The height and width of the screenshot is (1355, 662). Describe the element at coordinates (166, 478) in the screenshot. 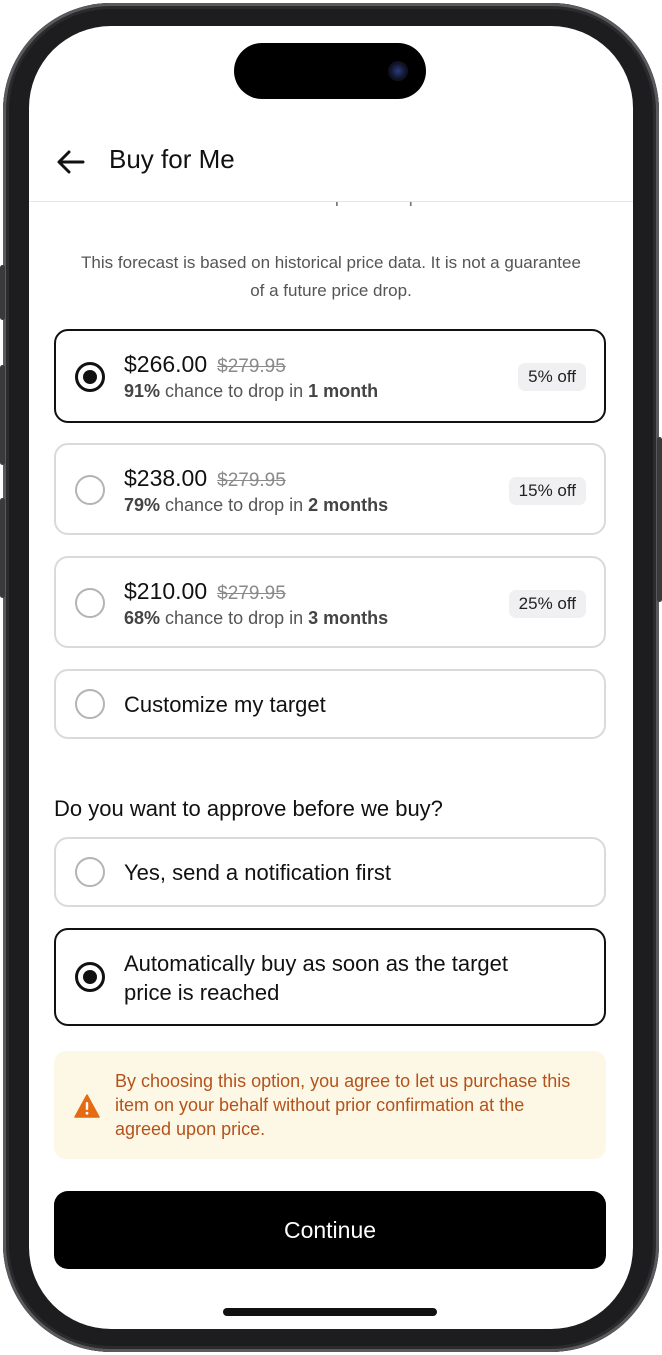

I see `target-price: $238.00` at that location.